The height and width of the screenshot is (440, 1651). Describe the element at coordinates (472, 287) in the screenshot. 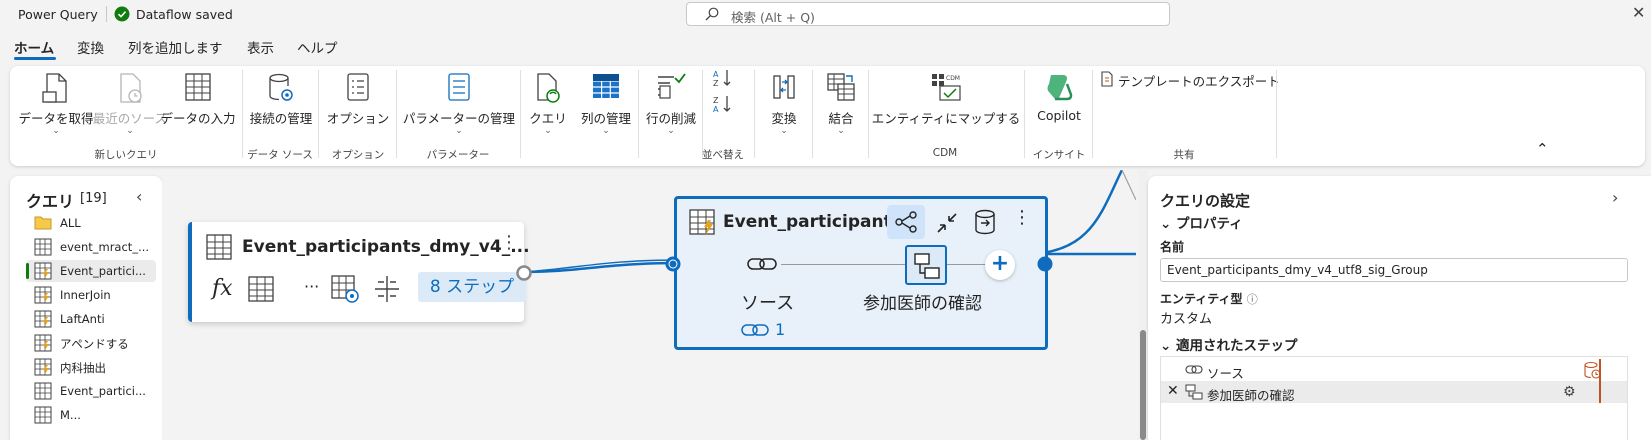

I see `steps-count-button: 8 ステップ` at that location.